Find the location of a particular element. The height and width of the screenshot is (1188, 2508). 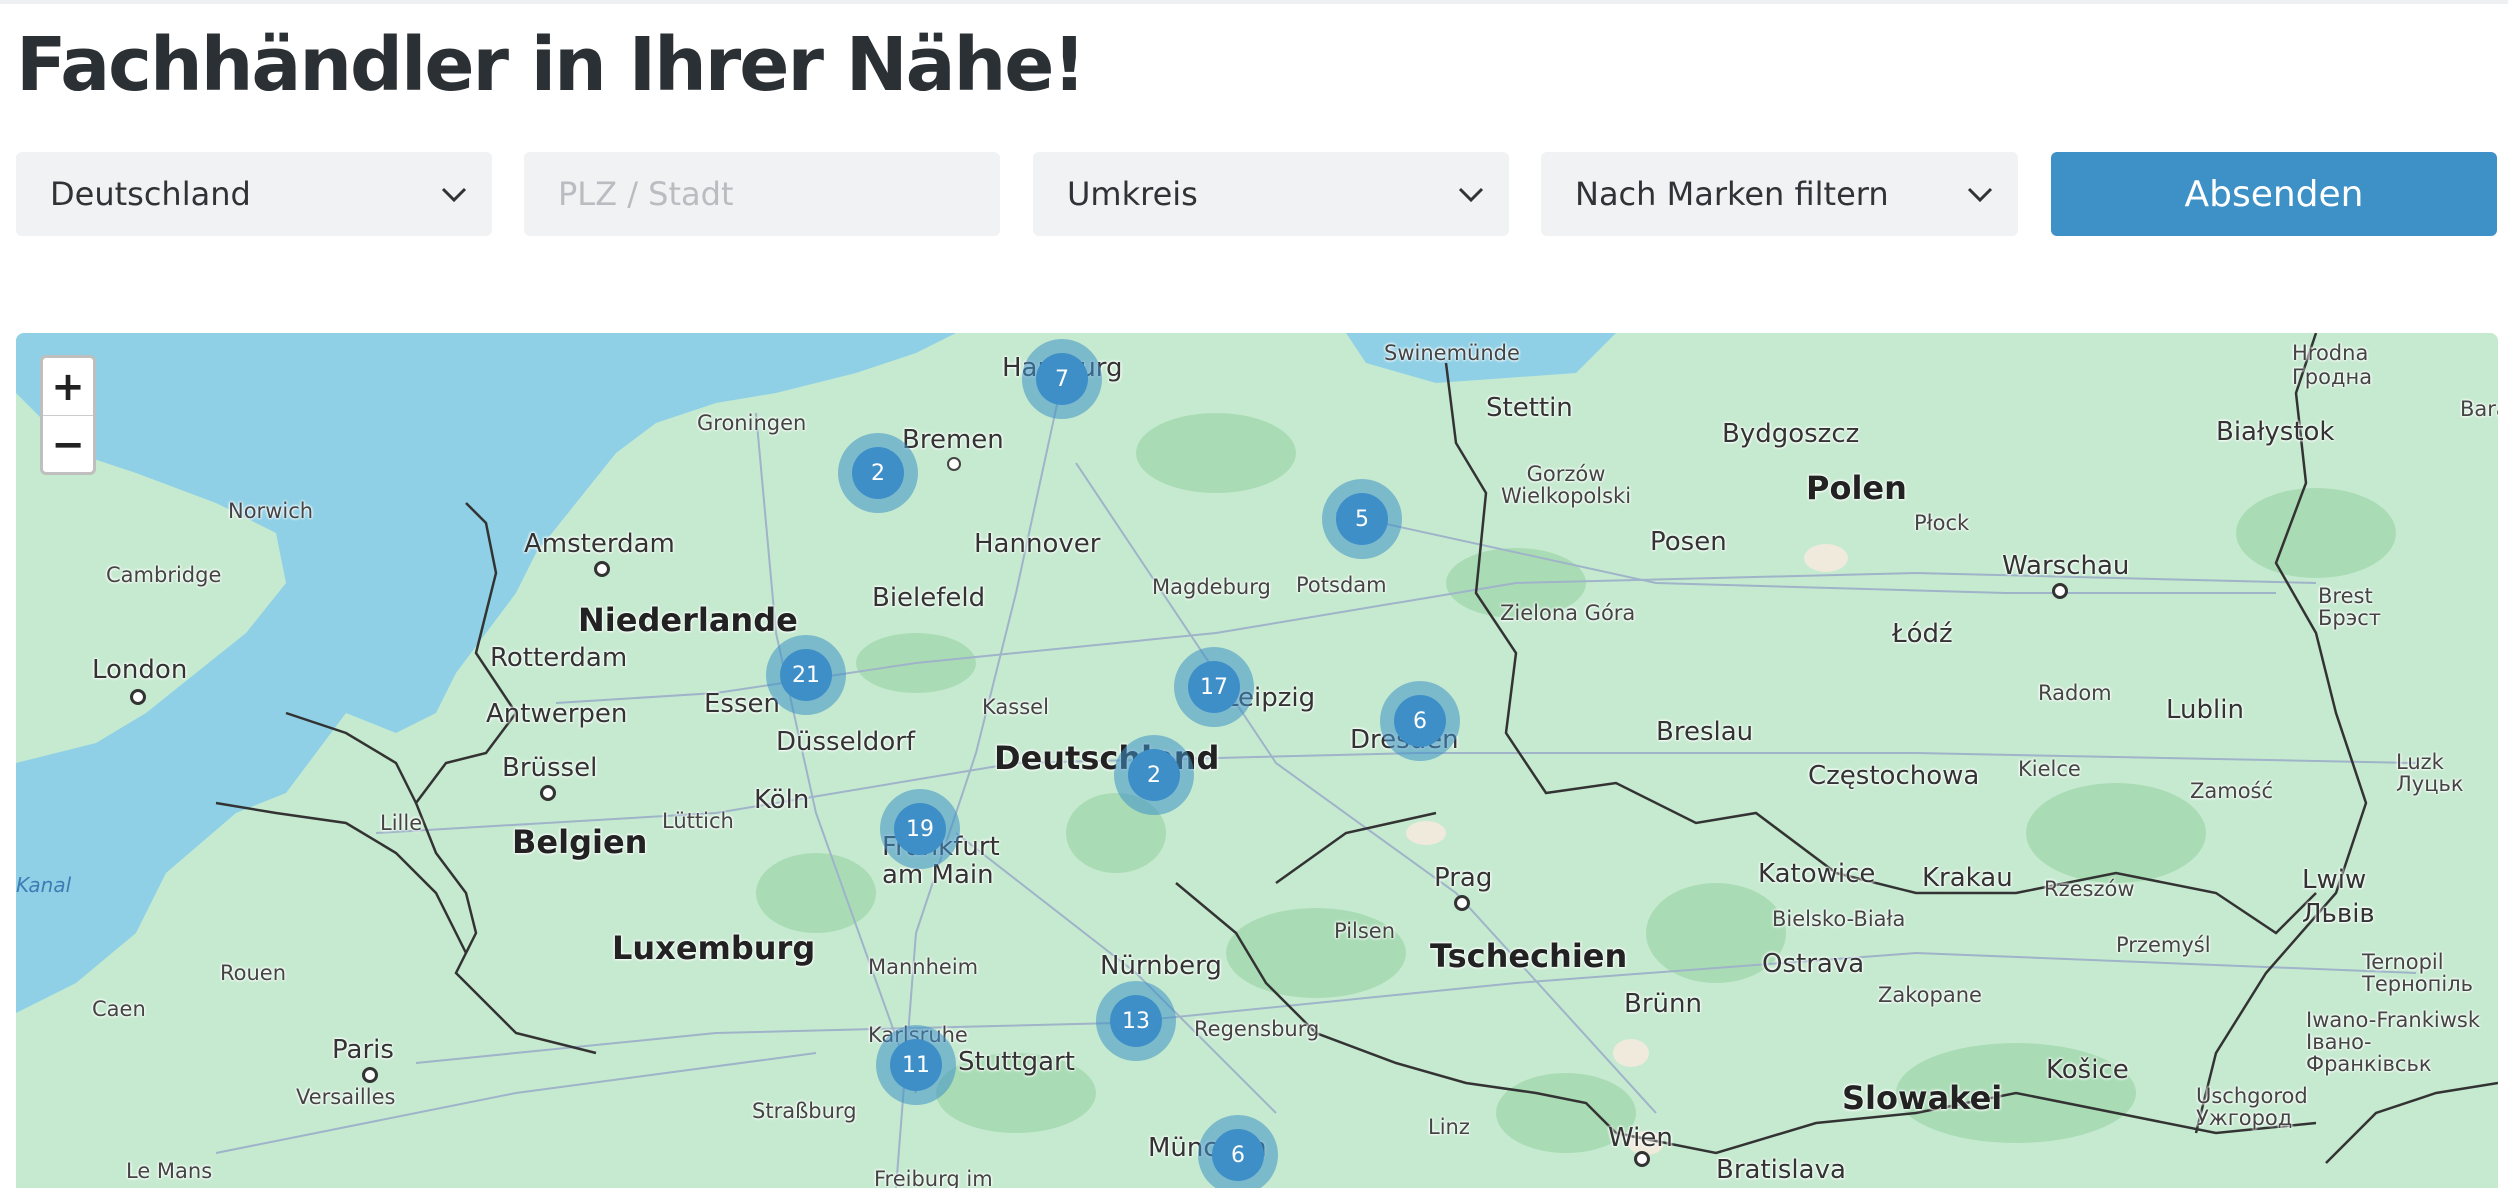

map-label-city: Linz is located at coordinates (1449, 1127).